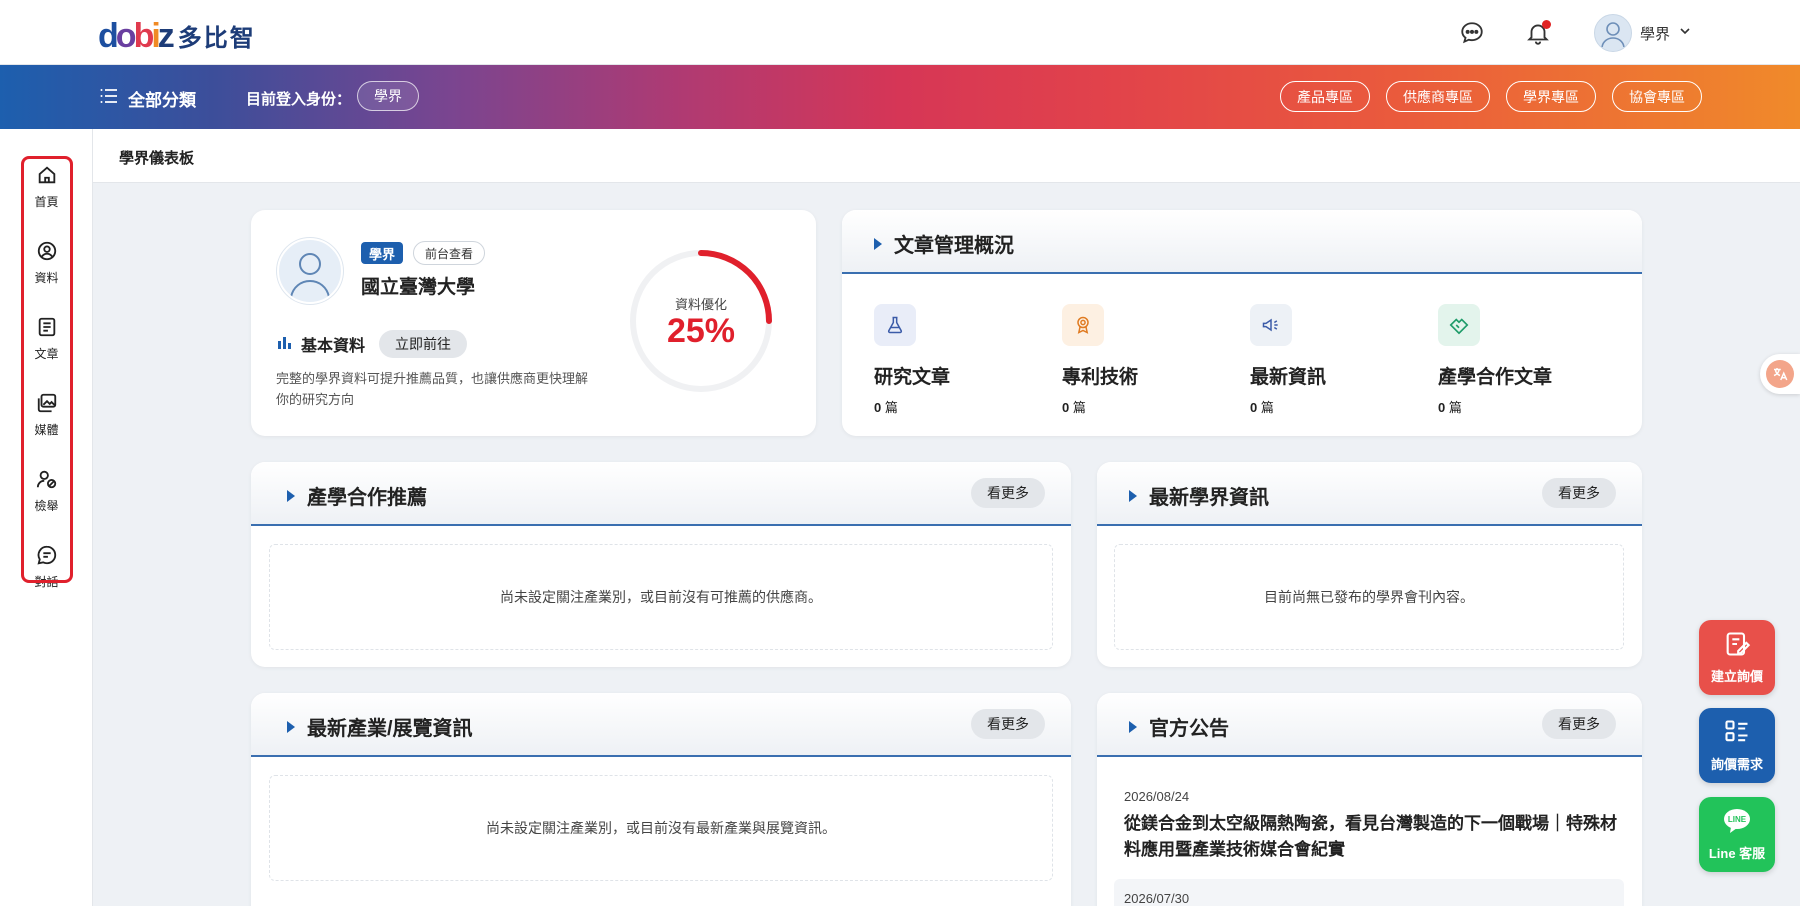  I want to click on line-support-button: LINE Line 客服, so click(1737, 834).